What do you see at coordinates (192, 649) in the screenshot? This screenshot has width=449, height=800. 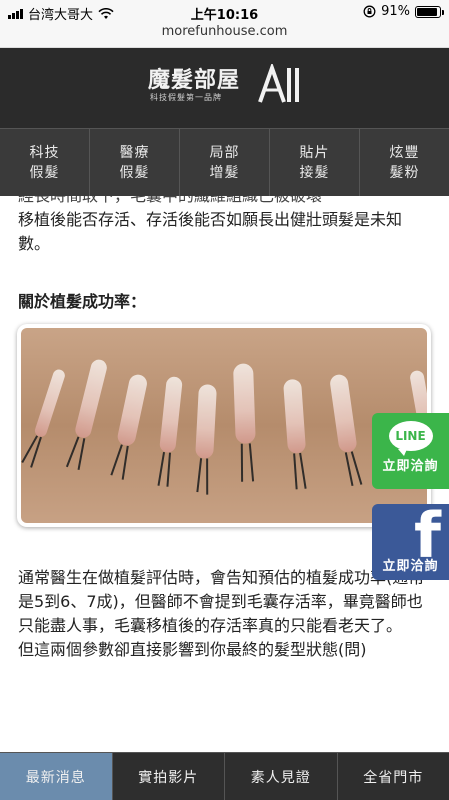 I see `paragraph-text: 但這兩個參數卻直接影響到你最終的髮型狀態(問)` at bounding box center [192, 649].